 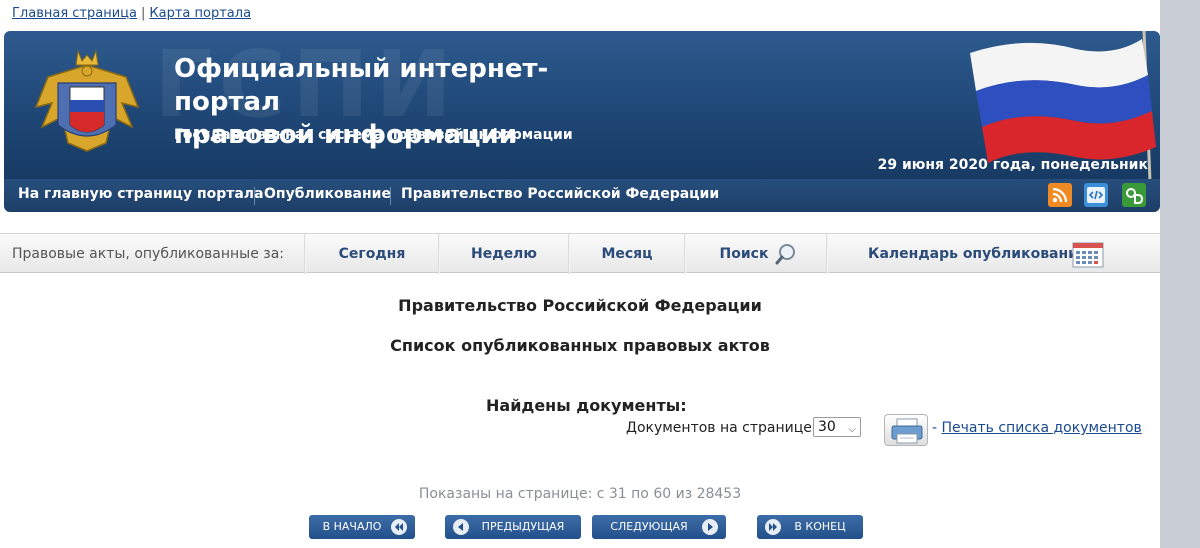 I want to click on arrow-left-icon, so click(x=461, y=527).